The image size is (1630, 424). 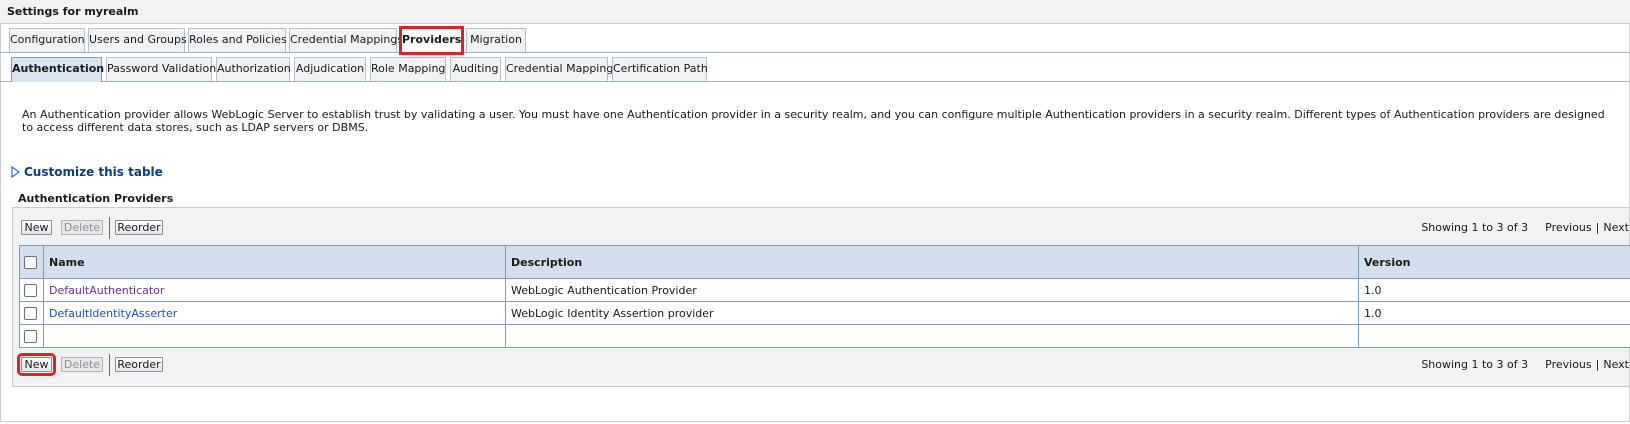 I want to click on description-cell, so click(x=932, y=336).